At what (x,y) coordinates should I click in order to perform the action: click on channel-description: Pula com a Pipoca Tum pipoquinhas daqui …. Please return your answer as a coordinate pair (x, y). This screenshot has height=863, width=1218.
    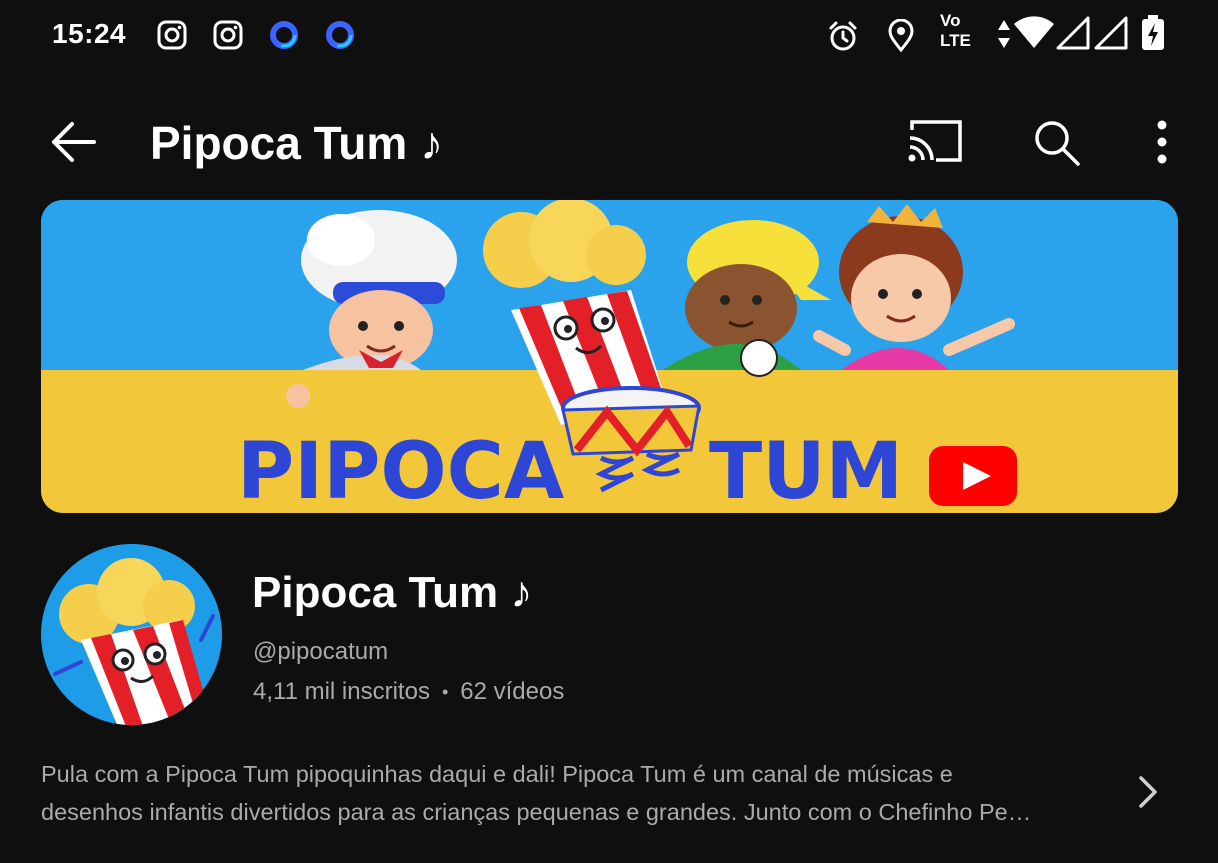
    Looking at the image, I should click on (581, 793).